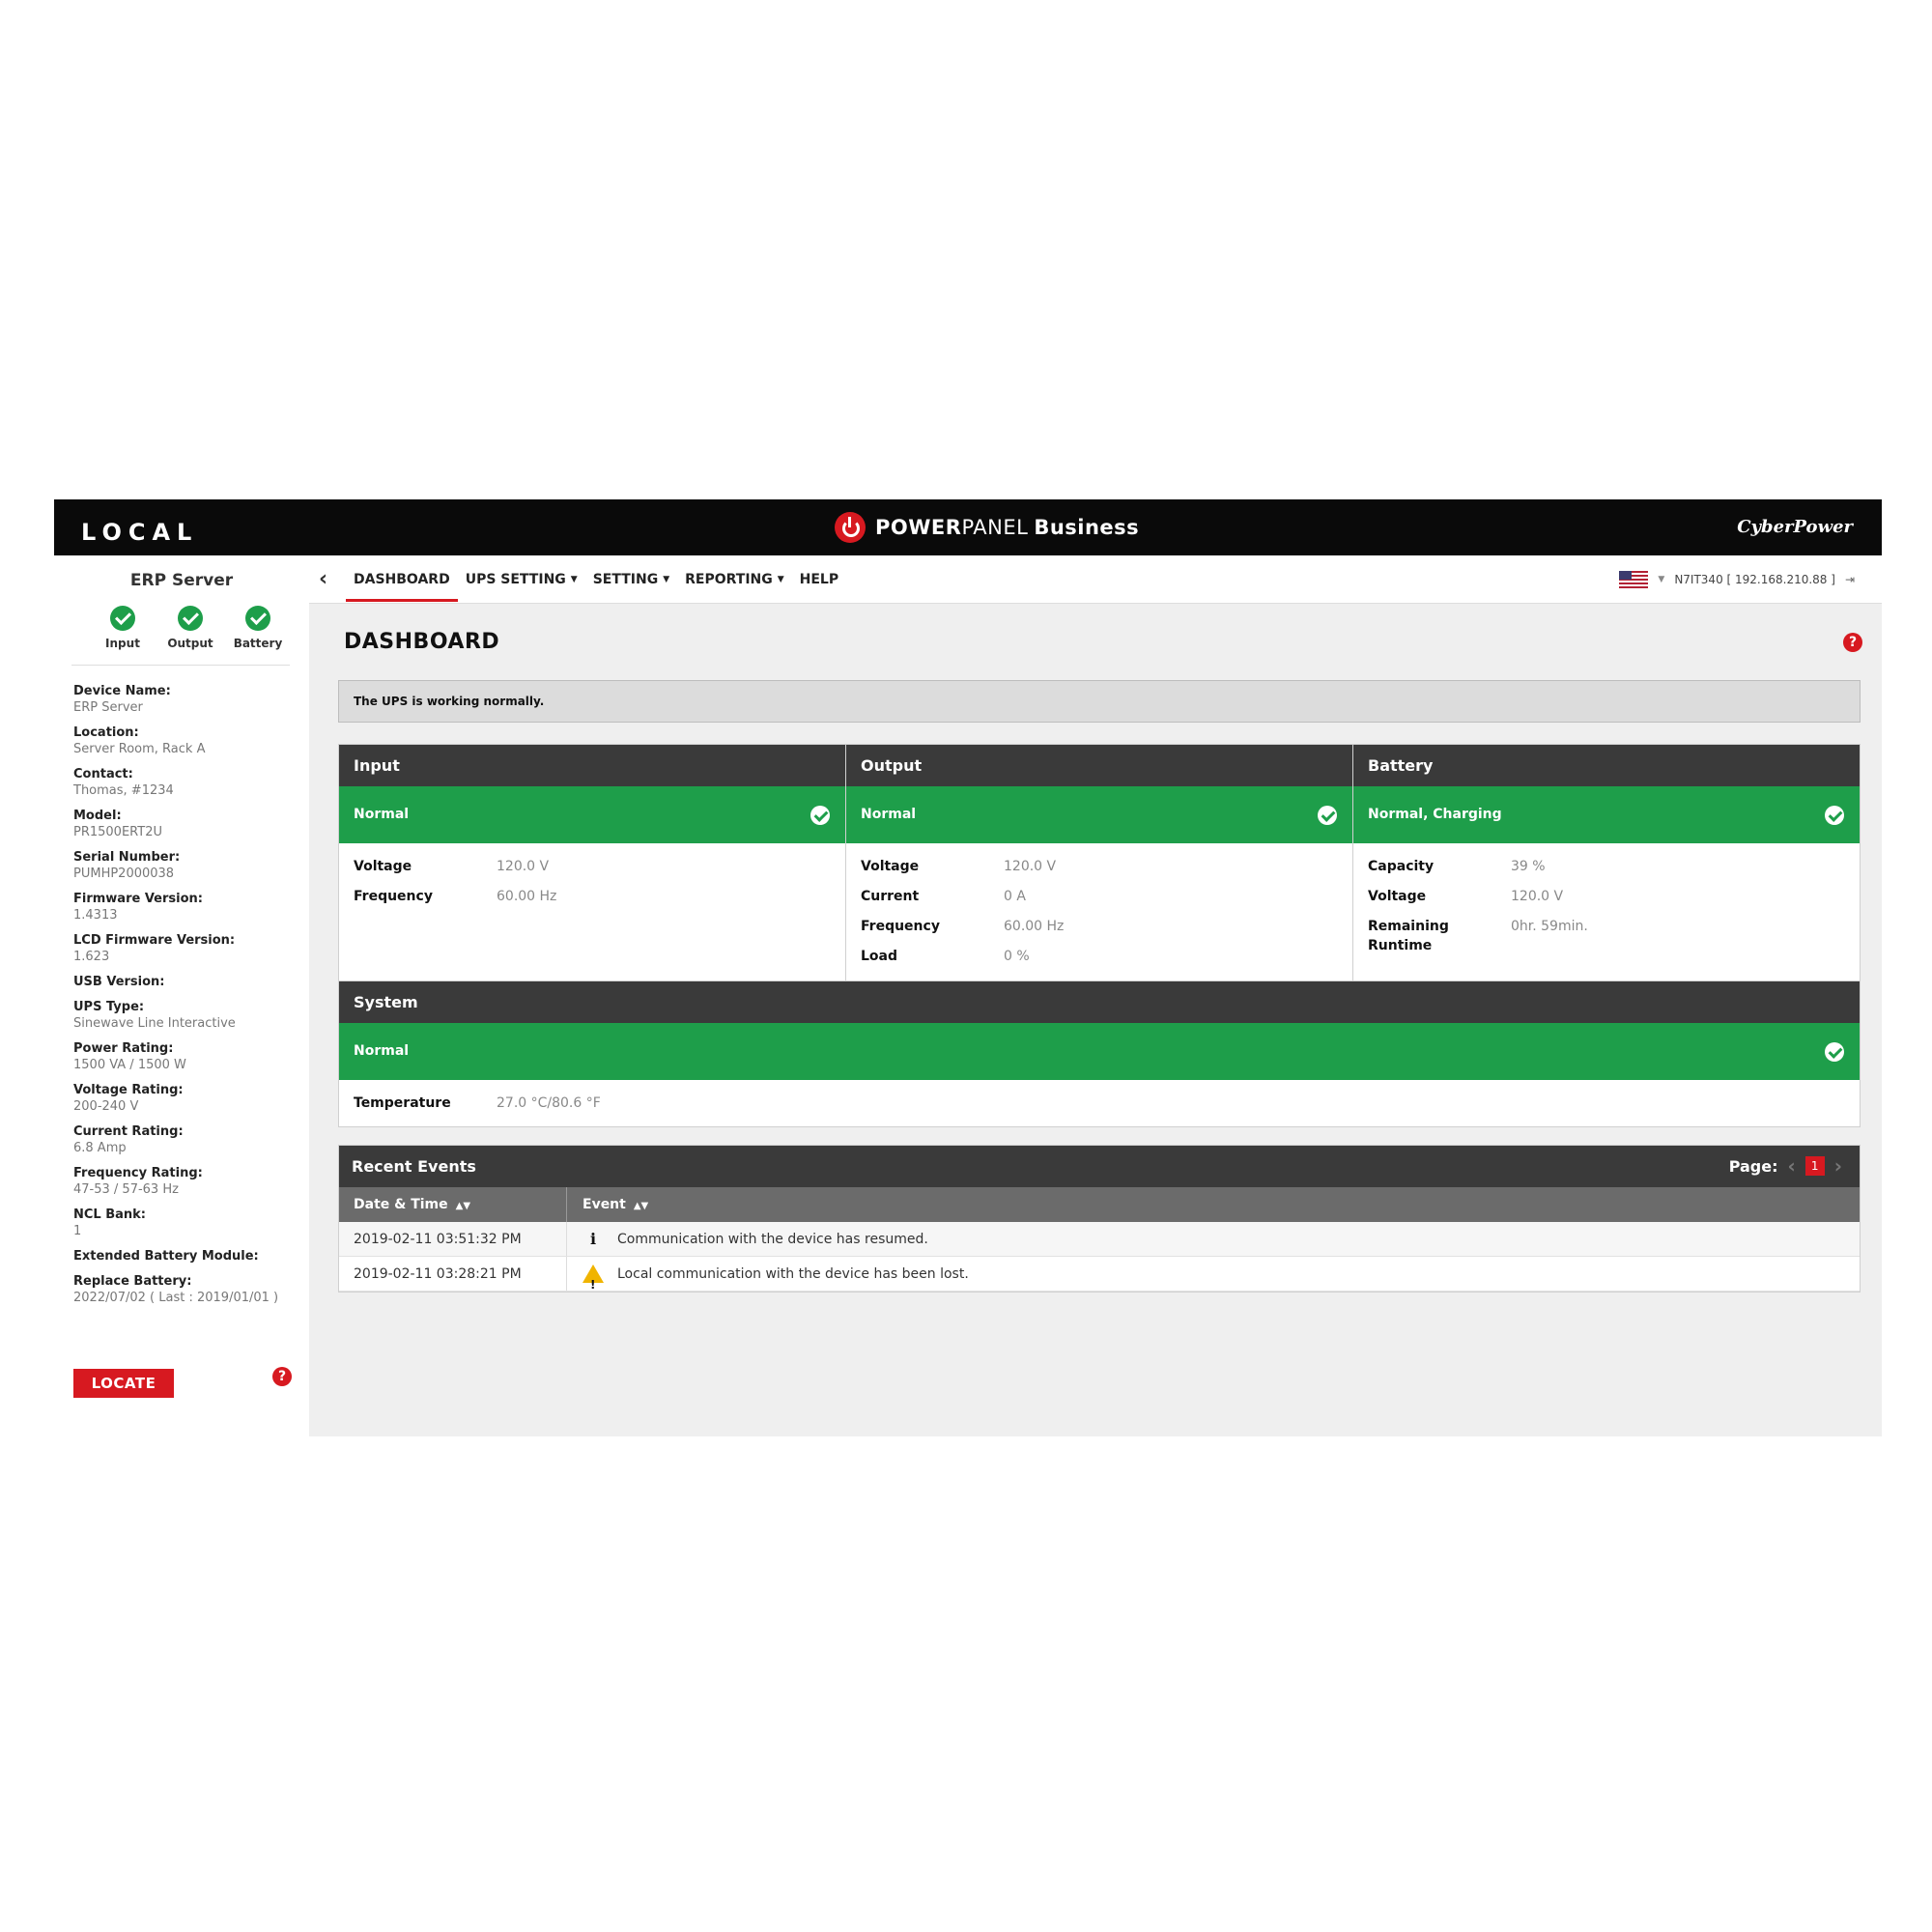  I want to click on brand-logo: POWERPANEL Business, so click(987, 527).